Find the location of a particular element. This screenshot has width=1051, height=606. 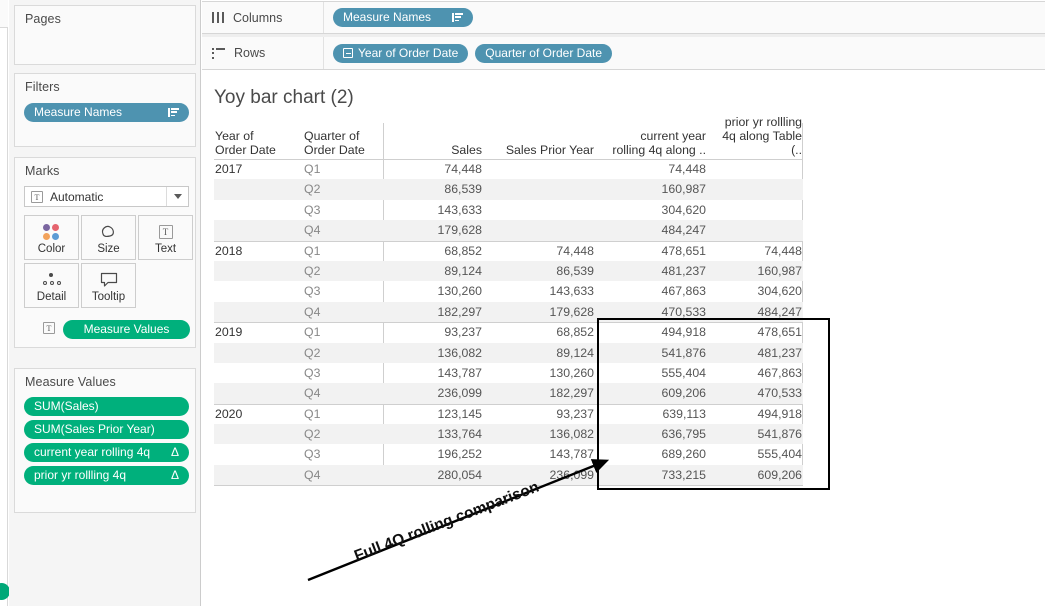

text-mark-icon: T is located at coordinates (37, 196).